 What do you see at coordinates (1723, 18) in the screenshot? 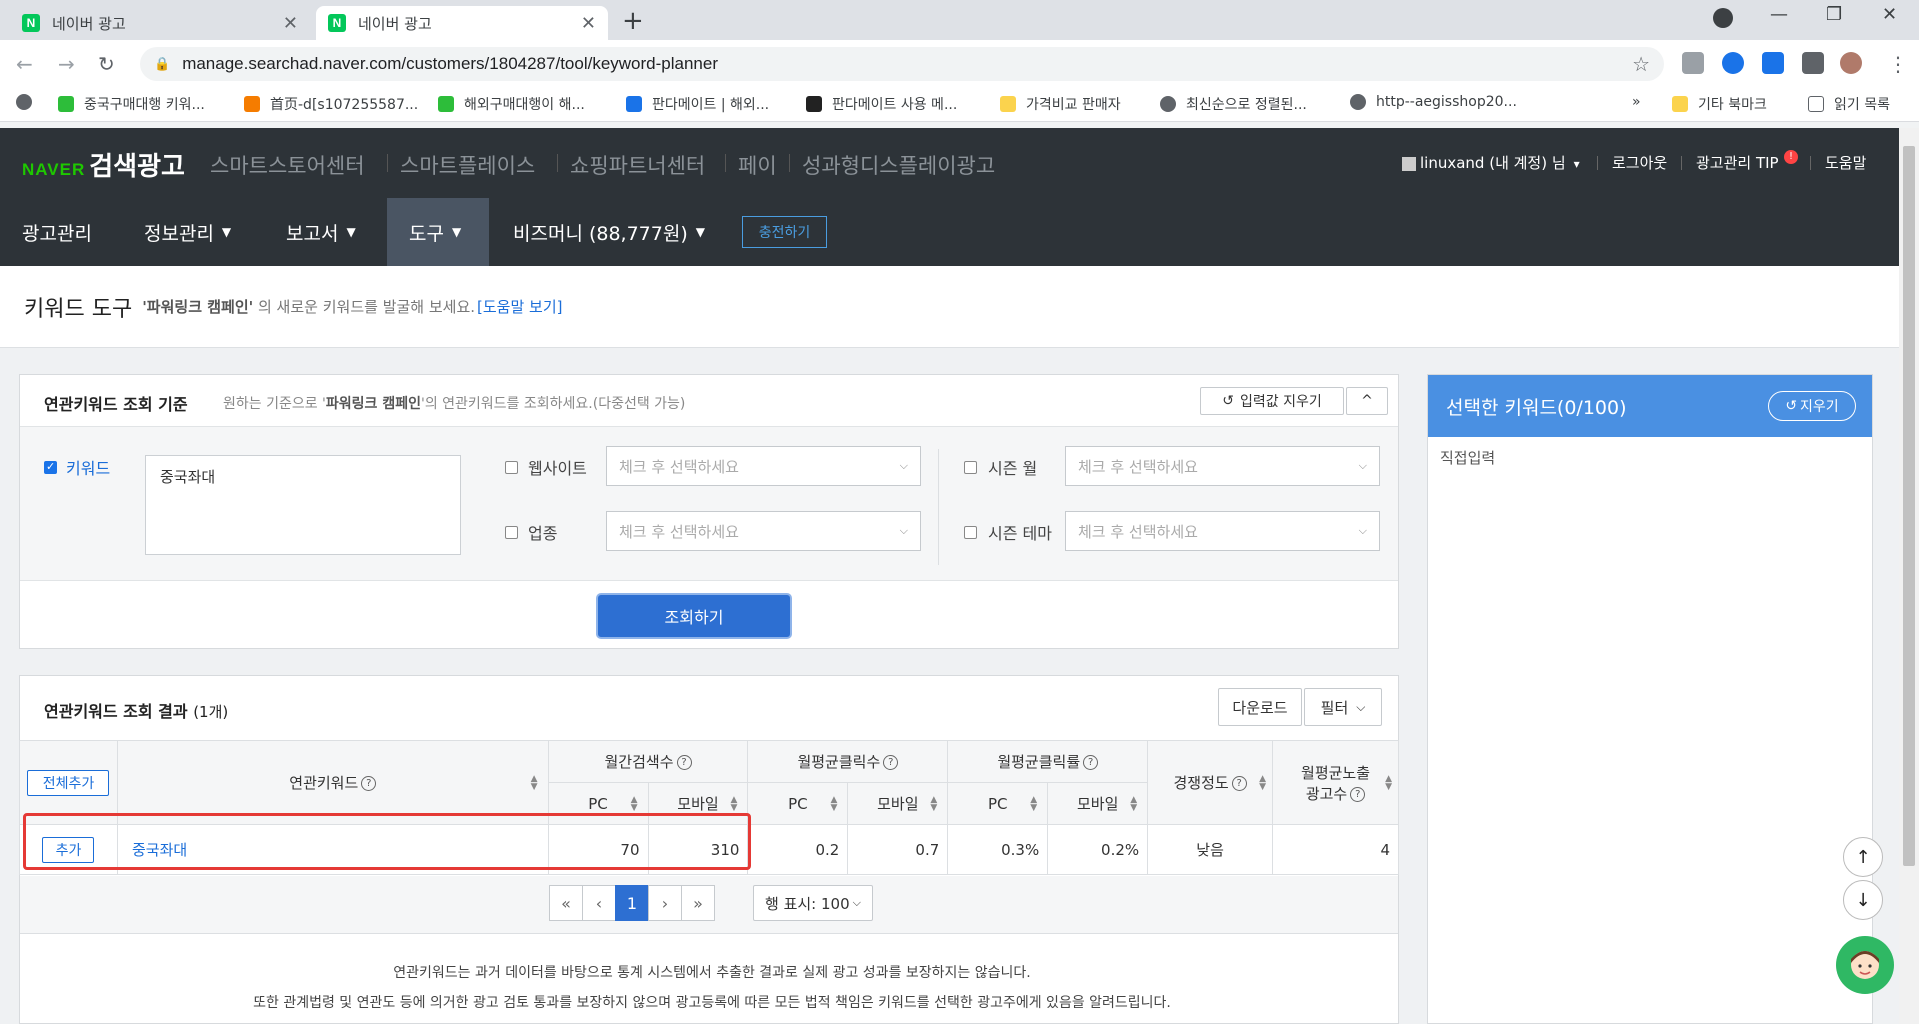
I see `profile-dropdown-icon` at bounding box center [1723, 18].